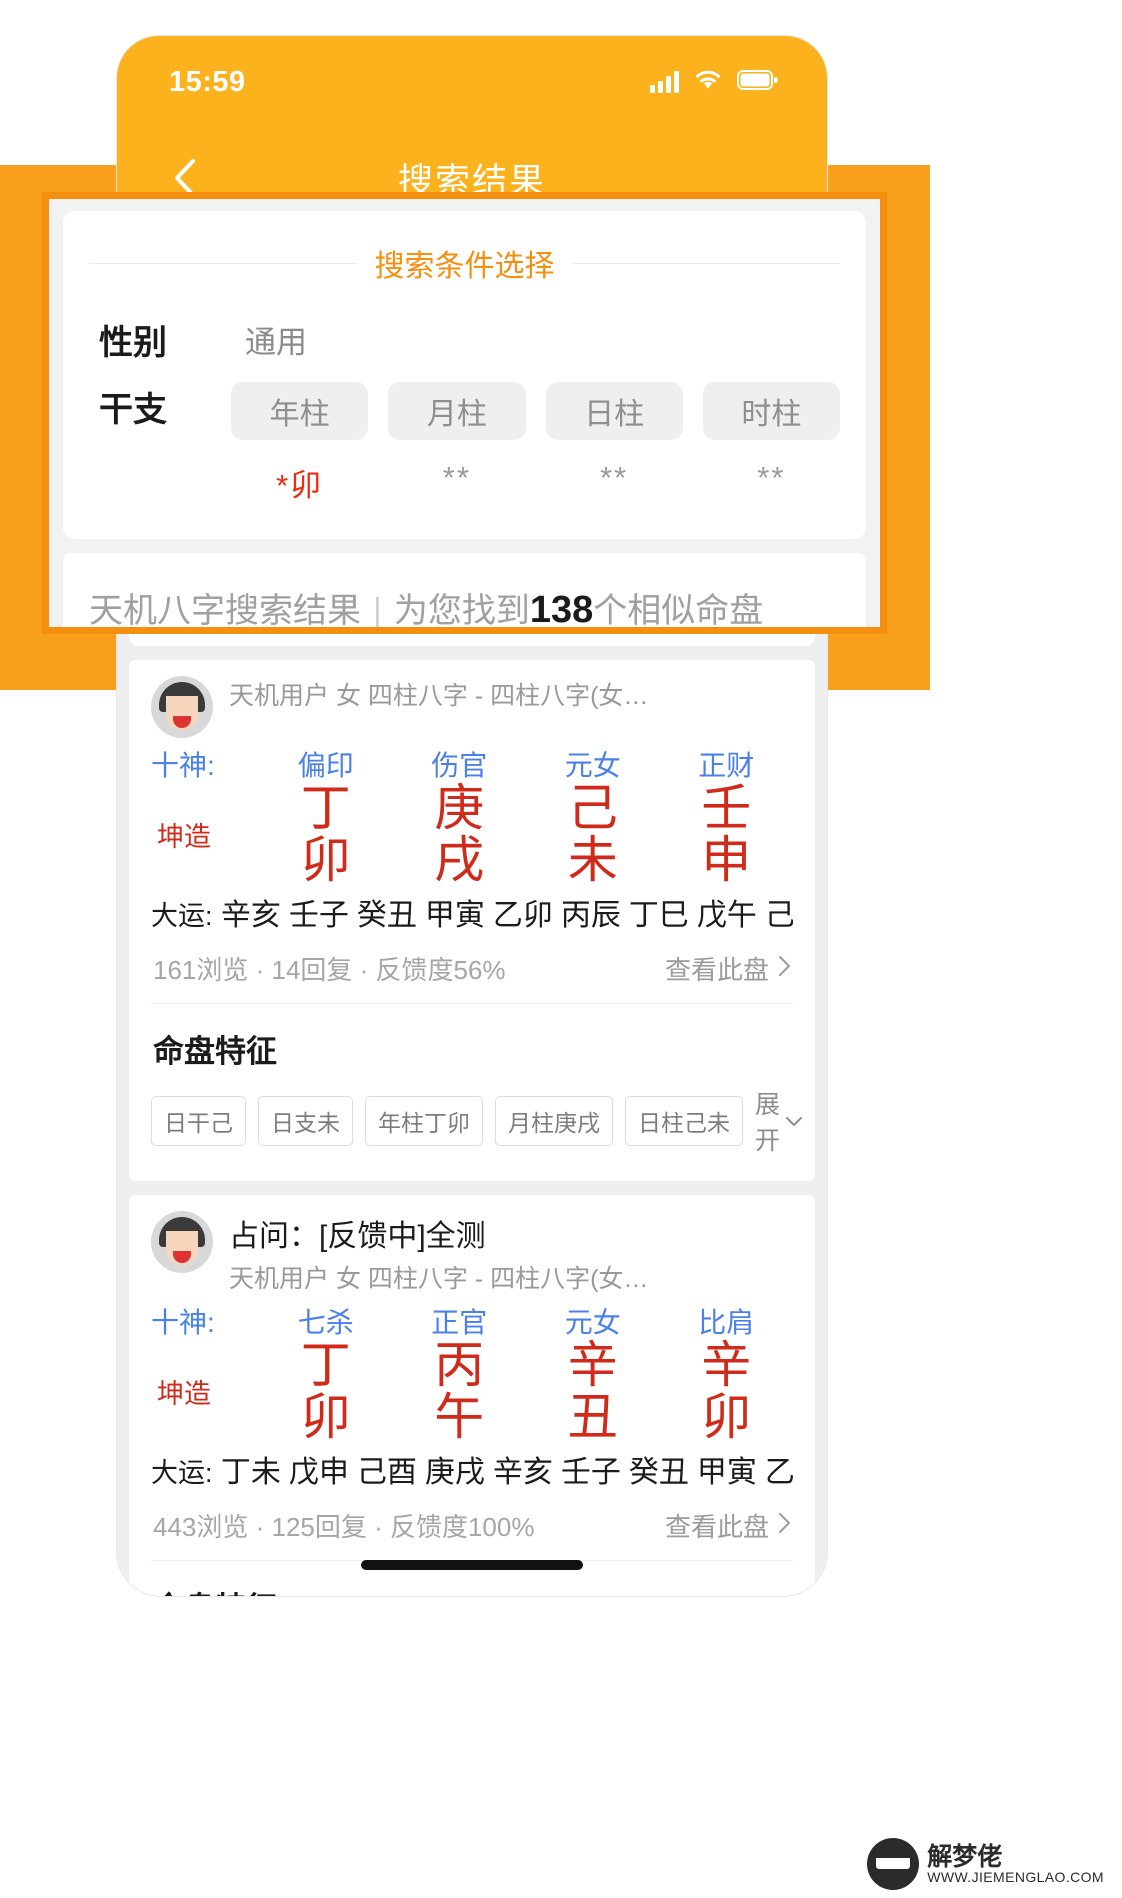 The width and height of the screenshot is (1122, 1898). What do you see at coordinates (592, 1322) in the screenshot?
I see `ten-god-day: 元女` at bounding box center [592, 1322].